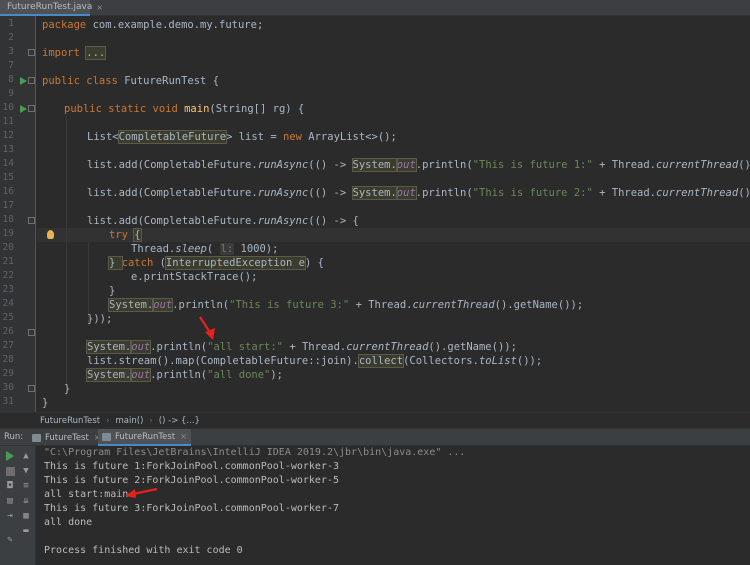  I want to click on line-number: 17, so click(8, 205).